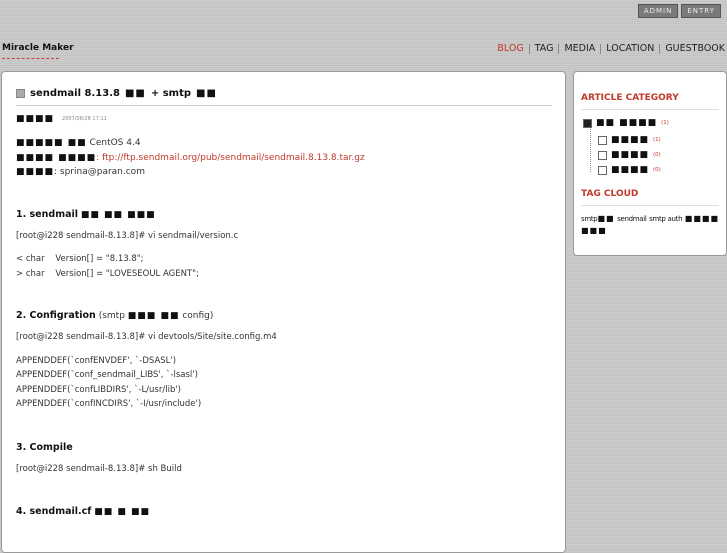  Describe the element at coordinates (284, 105) in the screenshot. I see `title-divider` at that location.